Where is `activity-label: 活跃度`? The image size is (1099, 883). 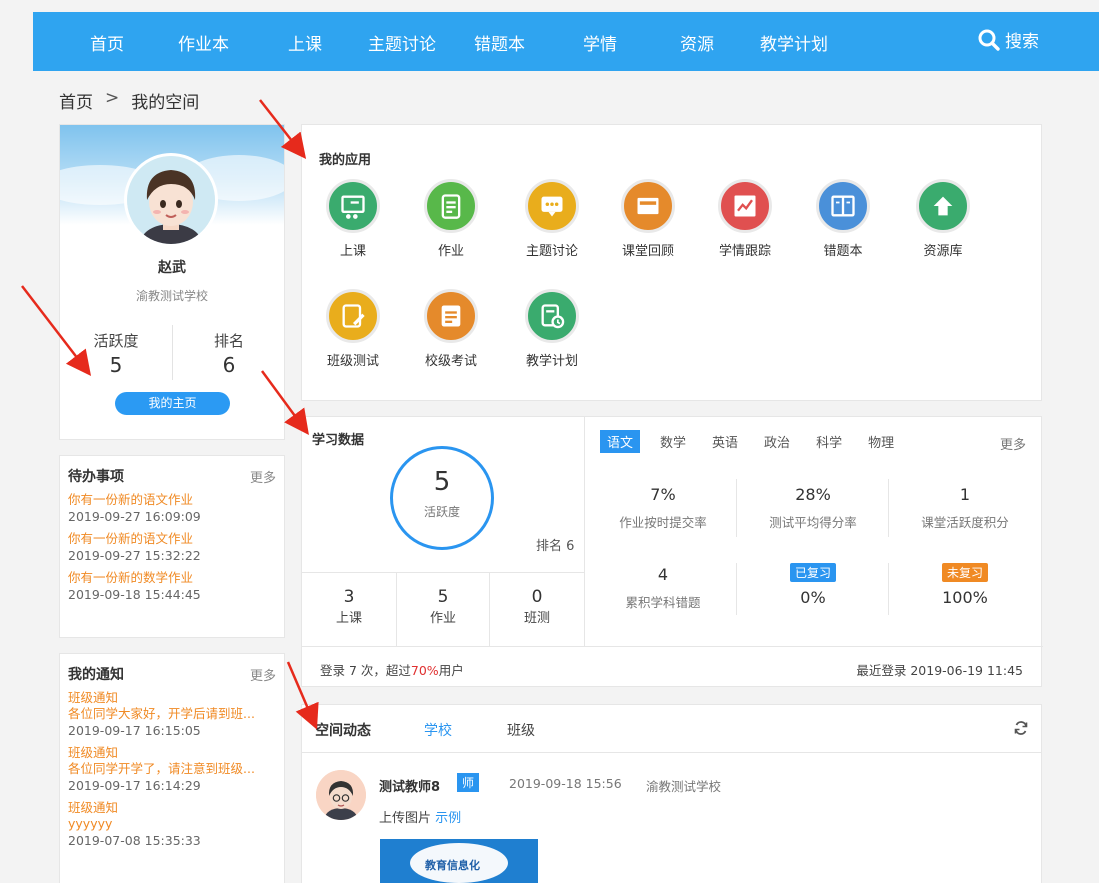
activity-label: 活跃度 is located at coordinates (116, 341).